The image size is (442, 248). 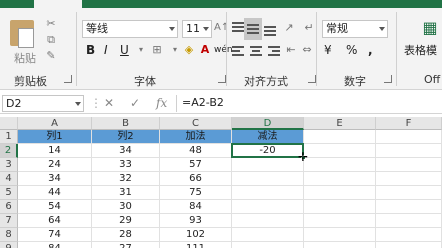 What do you see at coordinates (109, 103) in the screenshot?
I see `cancel-icon: ✕` at bounding box center [109, 103].